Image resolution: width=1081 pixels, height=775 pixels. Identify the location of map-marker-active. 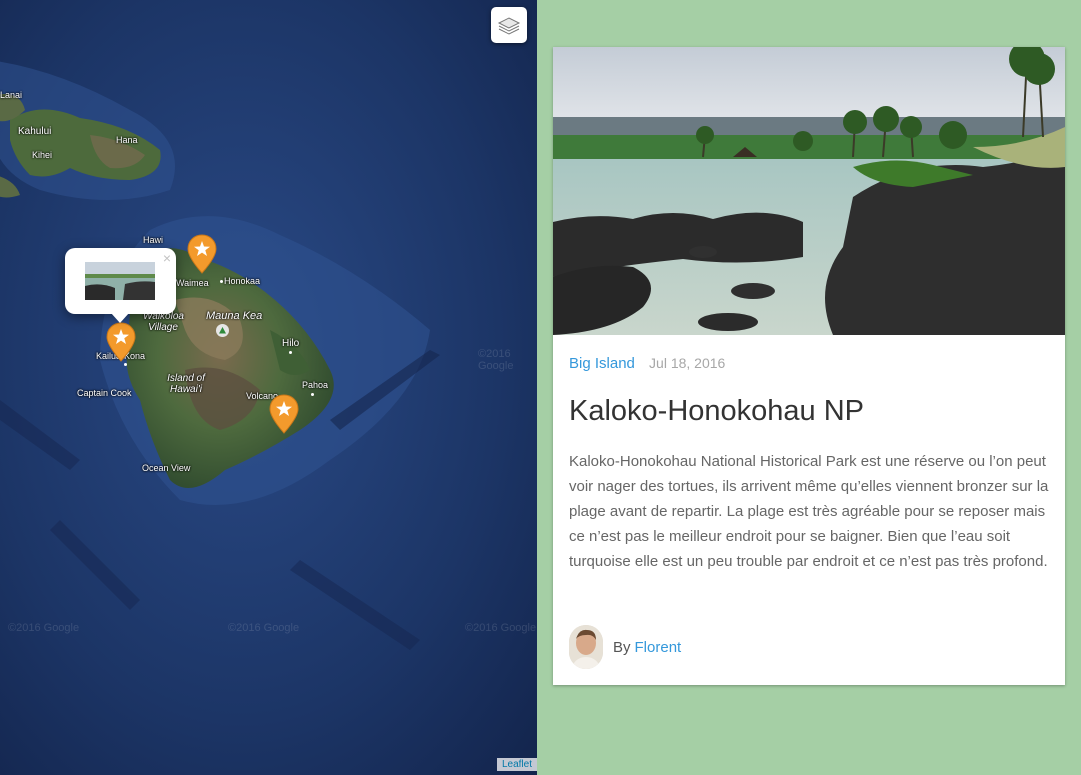
(121, 342).